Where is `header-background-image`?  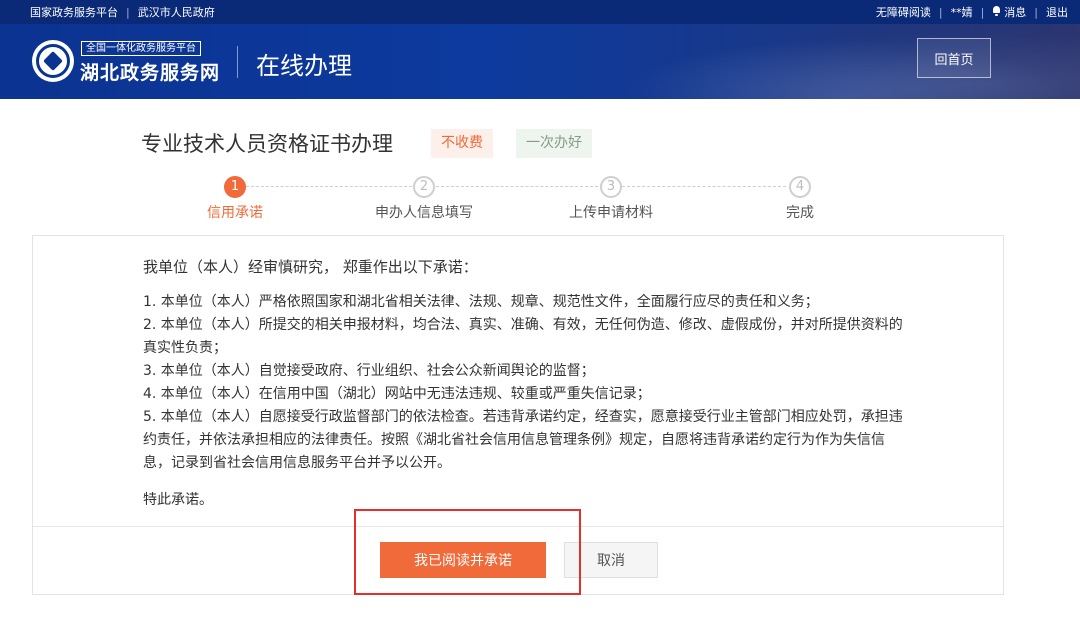 header-background-image is located at coordinates (820, 61).